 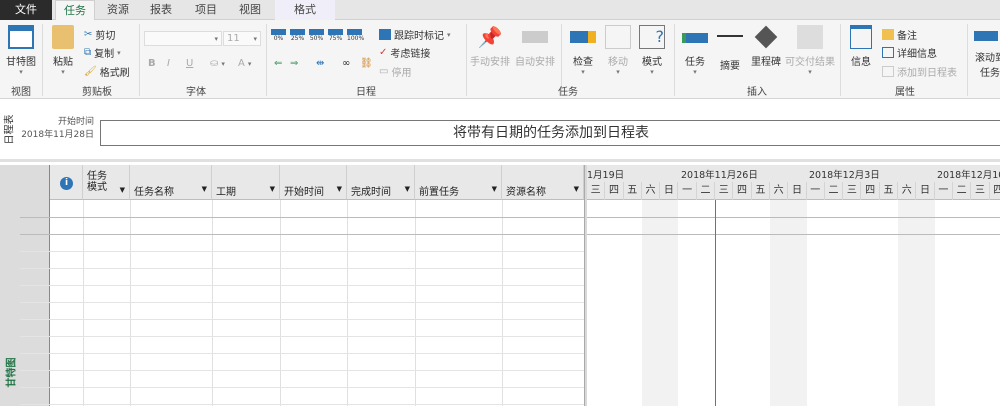 I want to click on copy-icon: ⧉, so click(x=88, y=52).